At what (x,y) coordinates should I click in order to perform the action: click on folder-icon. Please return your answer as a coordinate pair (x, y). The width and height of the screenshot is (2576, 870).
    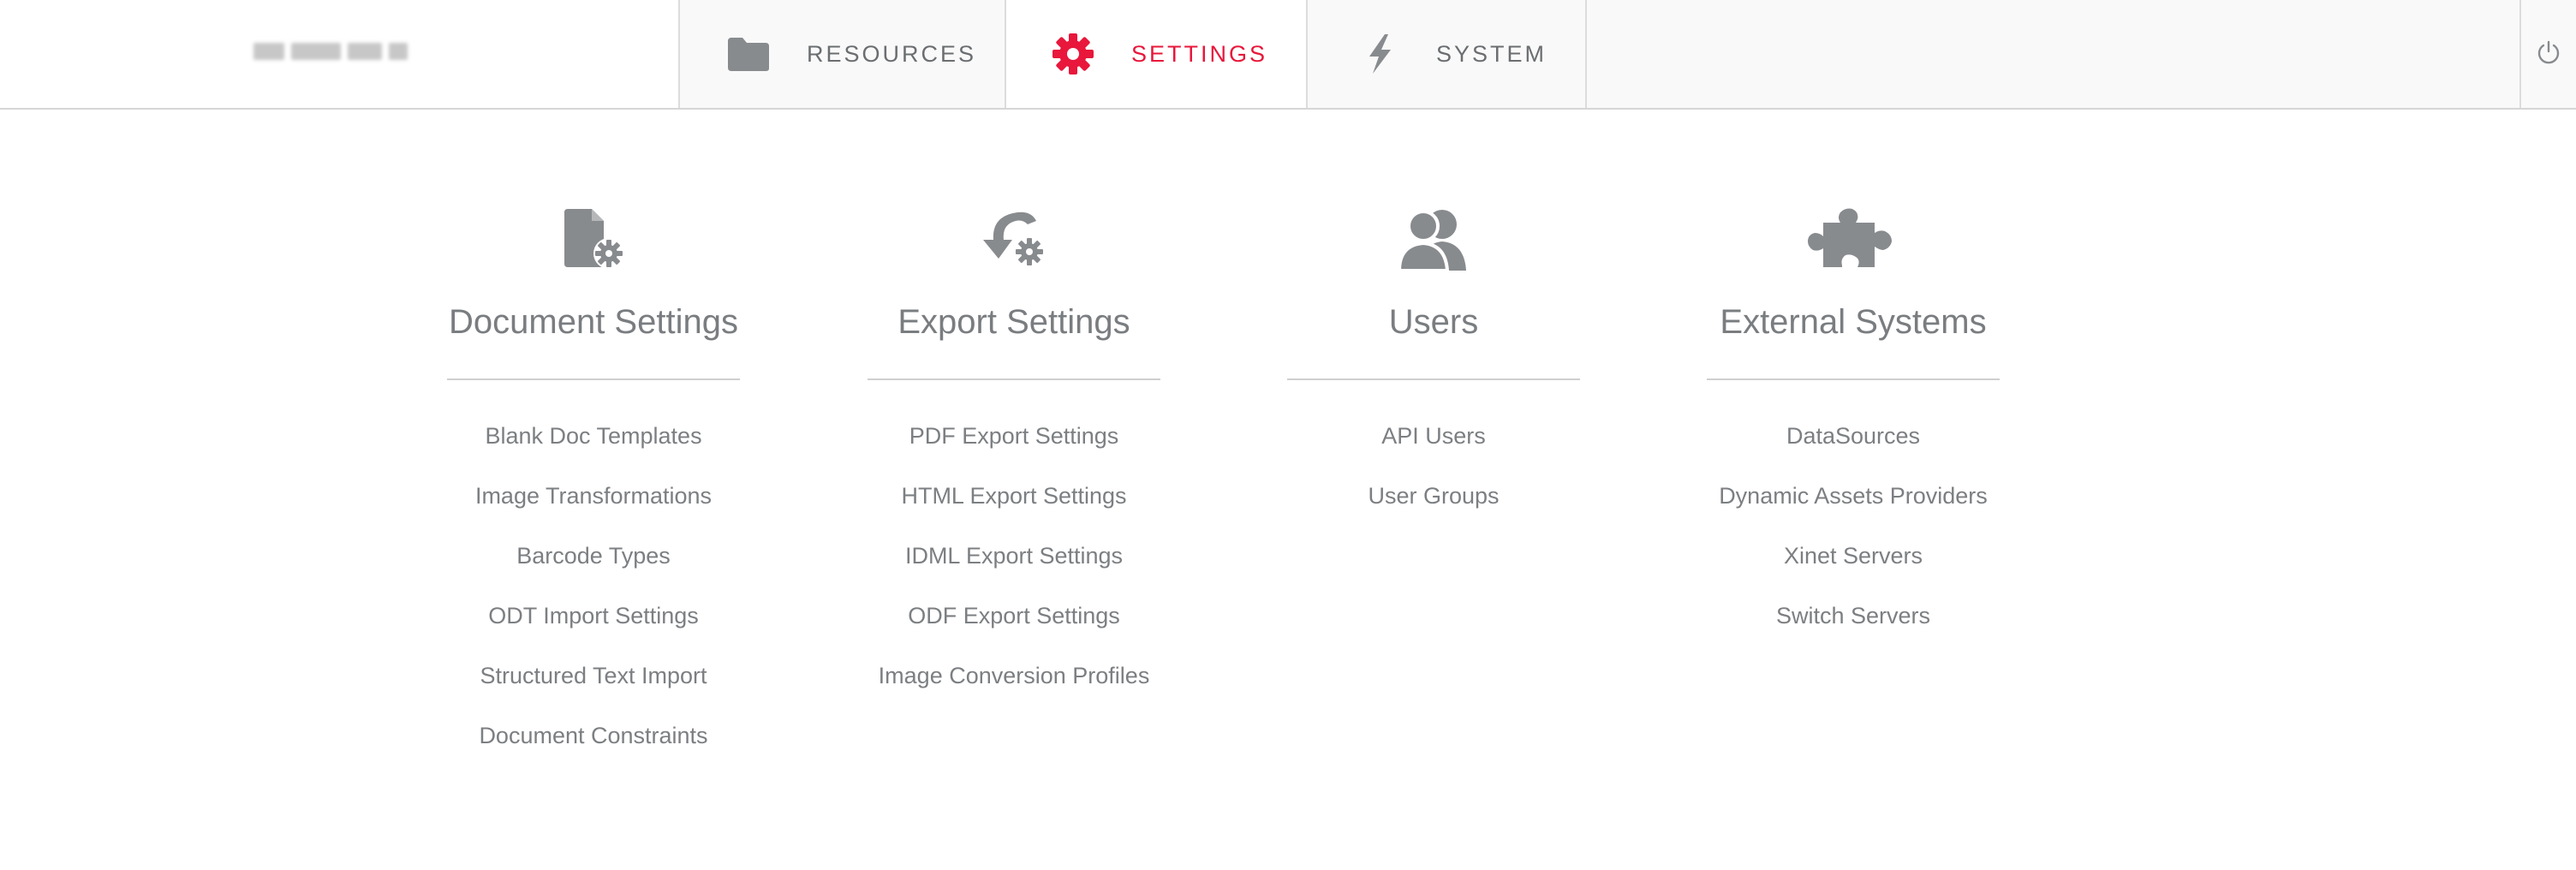
    Looking at the image, I should click on (748, 54).